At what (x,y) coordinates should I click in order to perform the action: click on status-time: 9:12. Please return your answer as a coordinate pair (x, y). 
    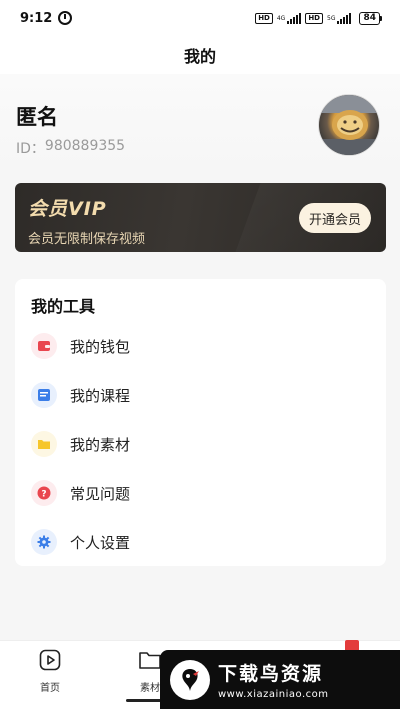
    Looking at the image, I should click on (36, 18).